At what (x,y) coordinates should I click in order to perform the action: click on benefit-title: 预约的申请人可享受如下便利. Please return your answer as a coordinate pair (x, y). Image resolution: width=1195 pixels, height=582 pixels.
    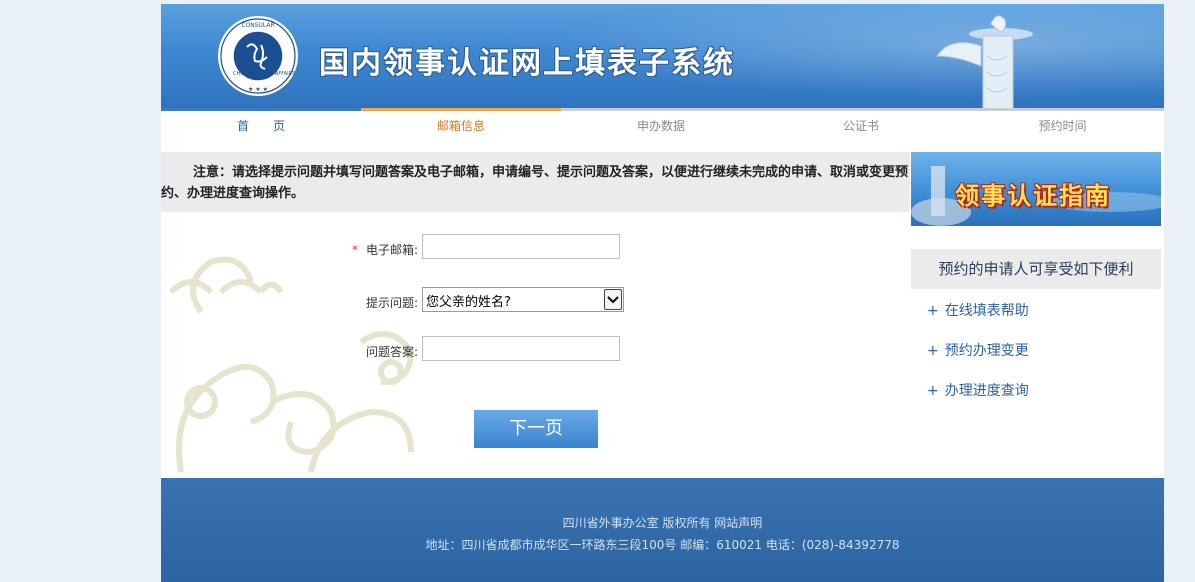
    Looking at the image, I should click on (1036, 269).